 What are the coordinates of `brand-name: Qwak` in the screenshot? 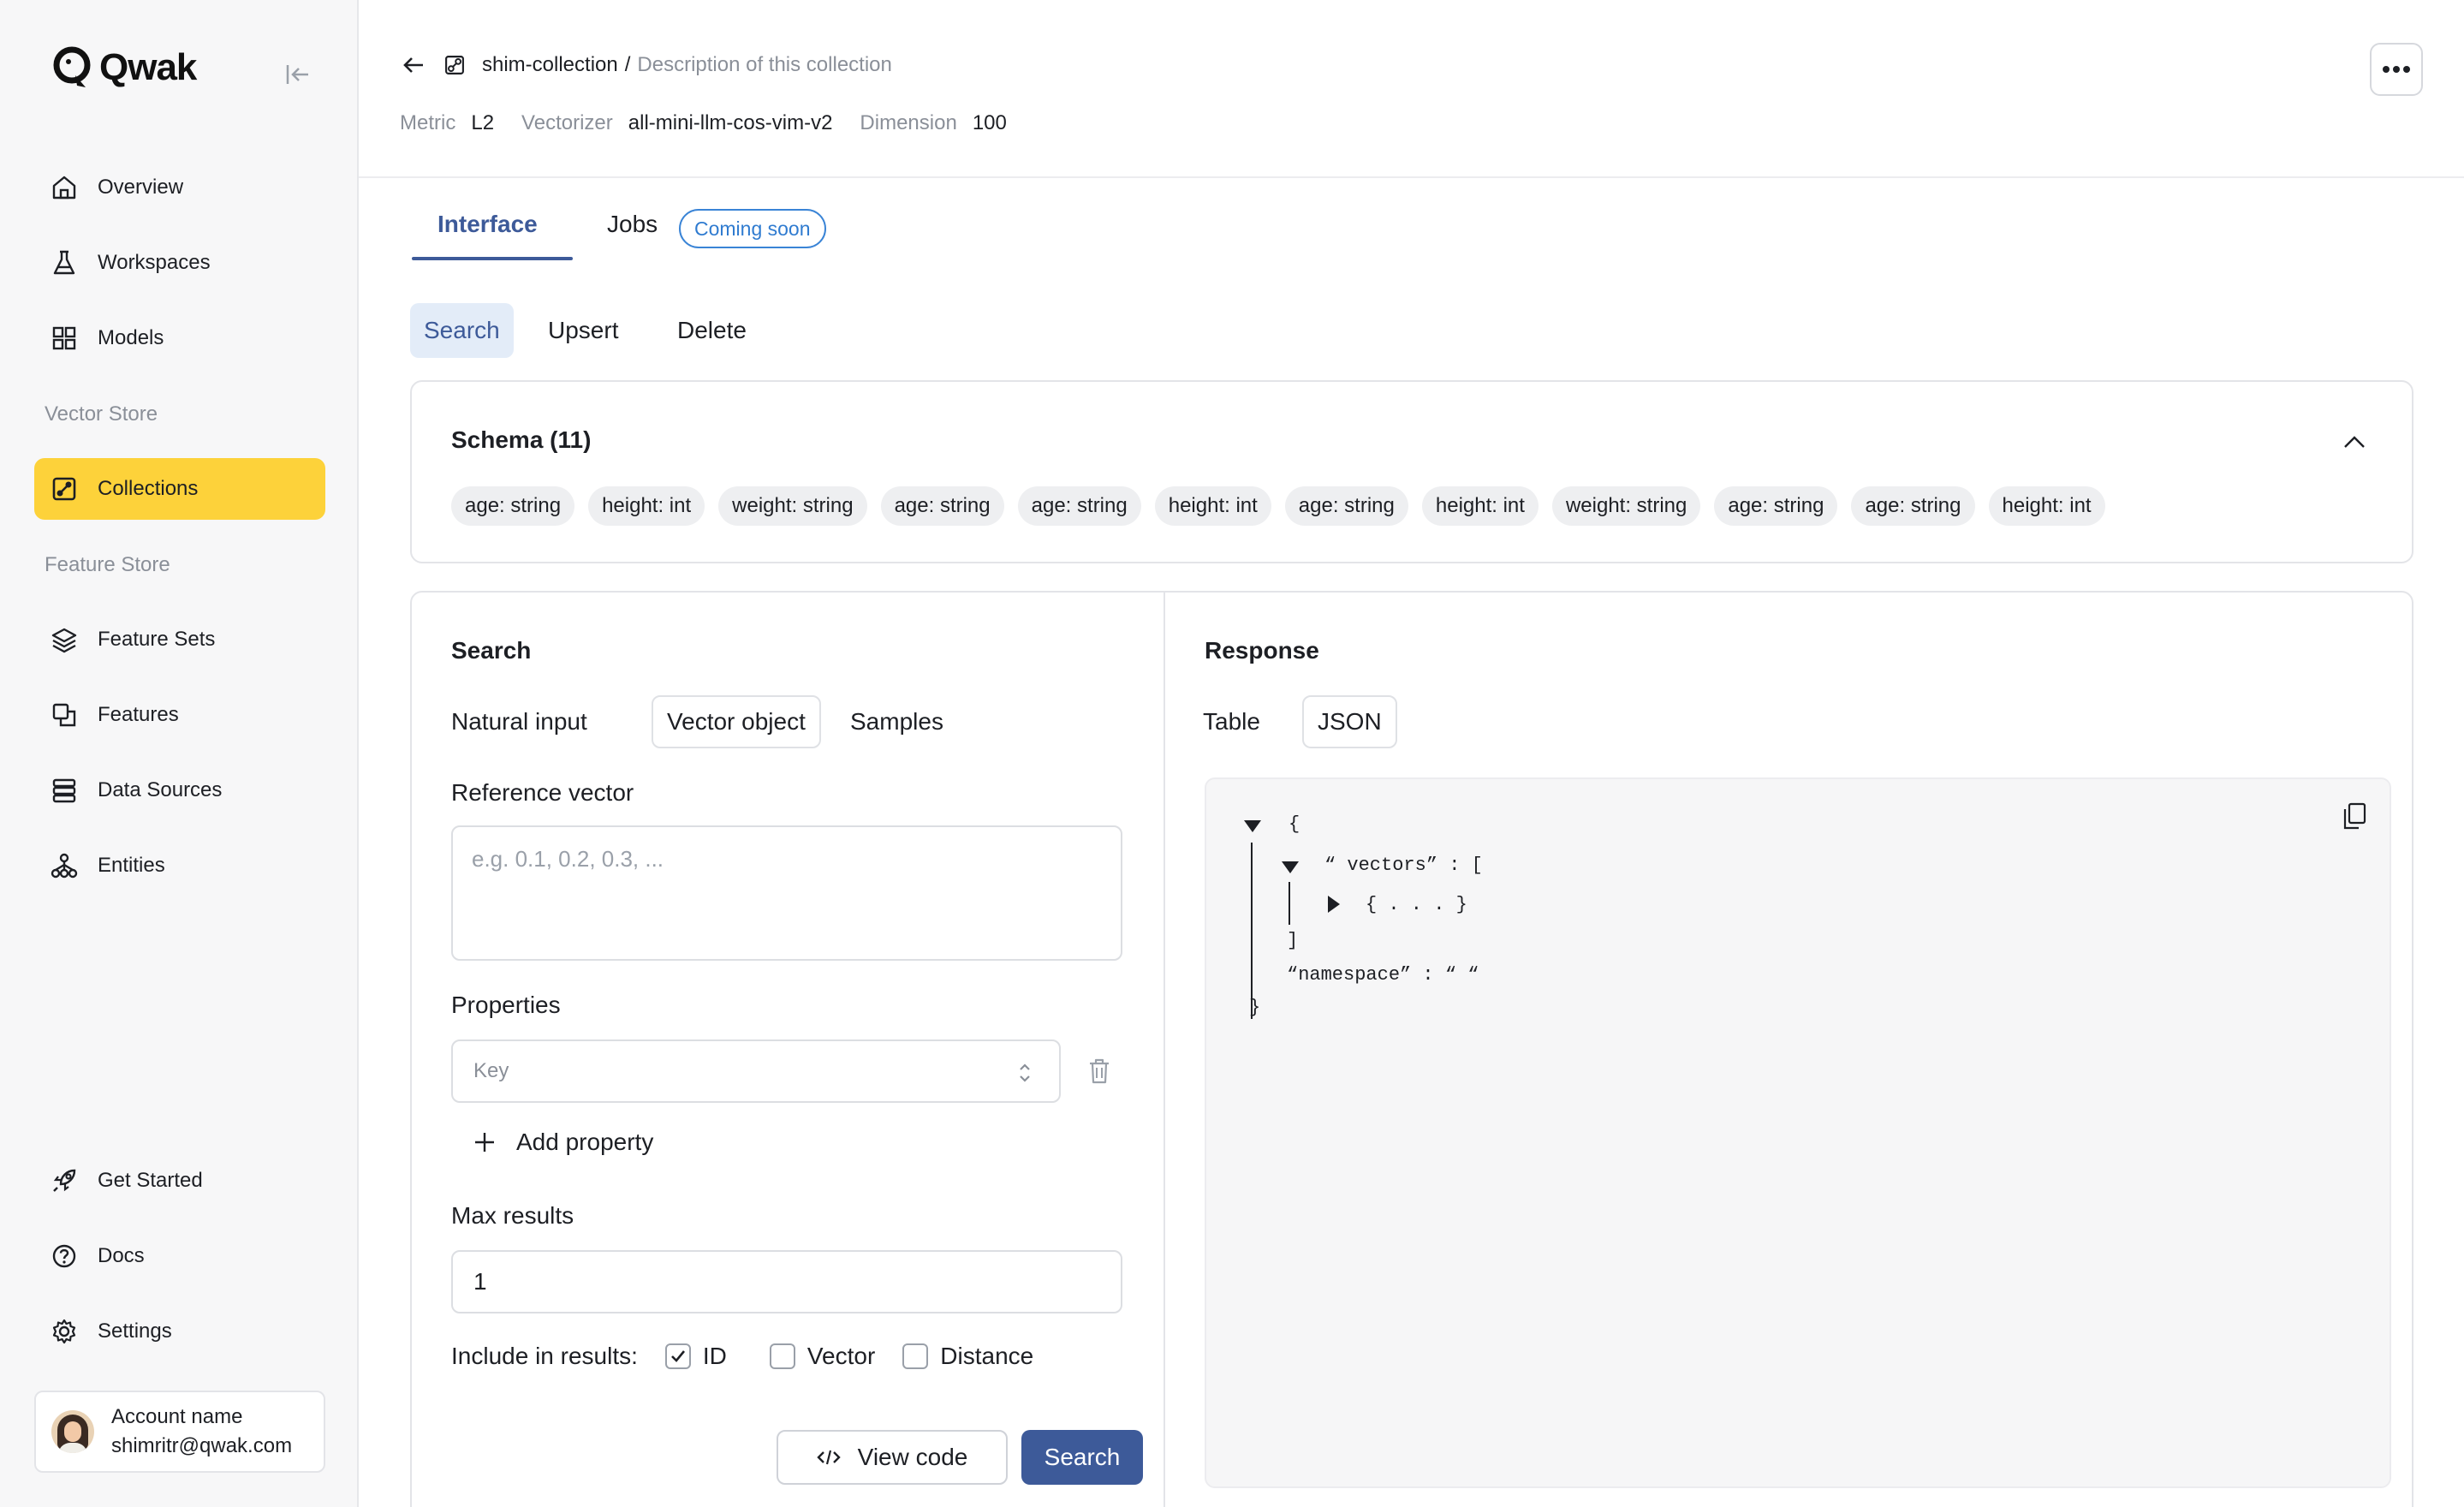 It's located at (148, 67).